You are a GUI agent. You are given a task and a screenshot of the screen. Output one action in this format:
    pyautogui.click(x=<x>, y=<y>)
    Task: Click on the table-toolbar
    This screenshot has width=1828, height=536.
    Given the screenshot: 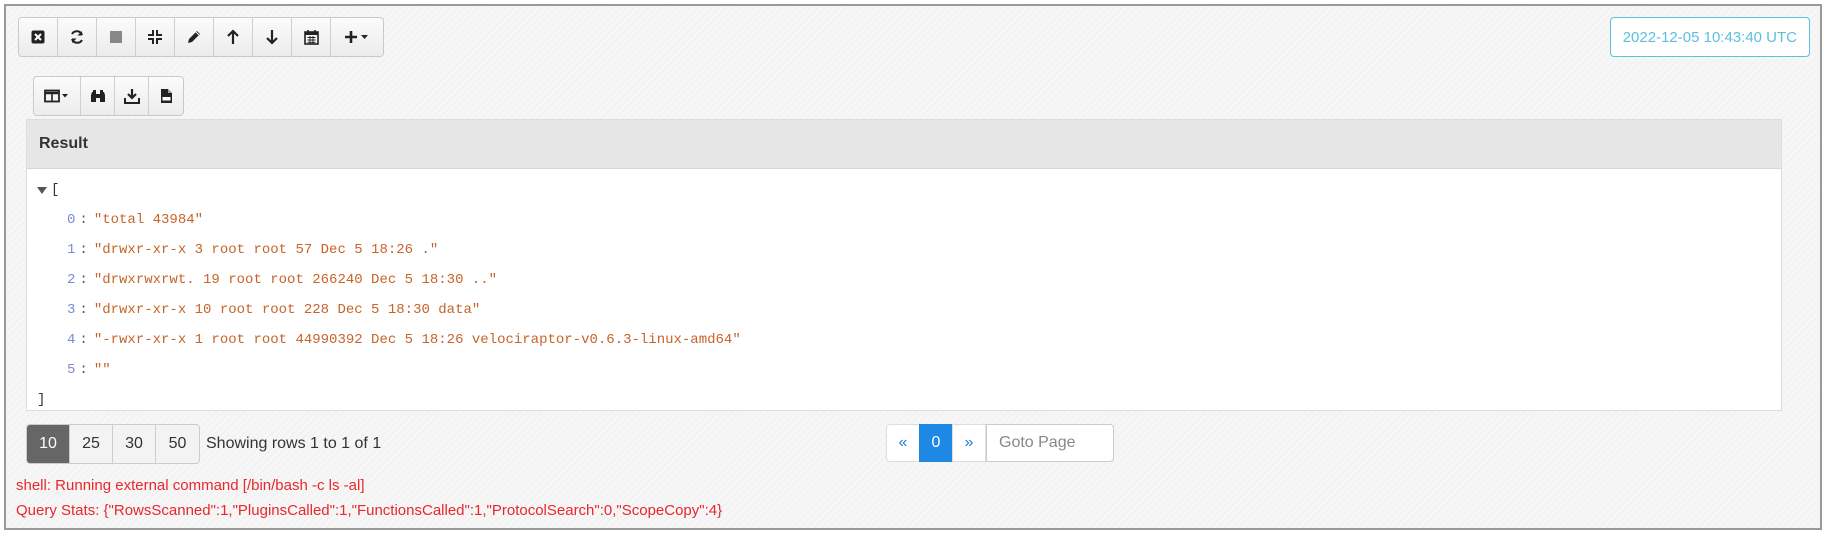 What is the action you would take?
    pyautogui.click(x=108, y=96)
    